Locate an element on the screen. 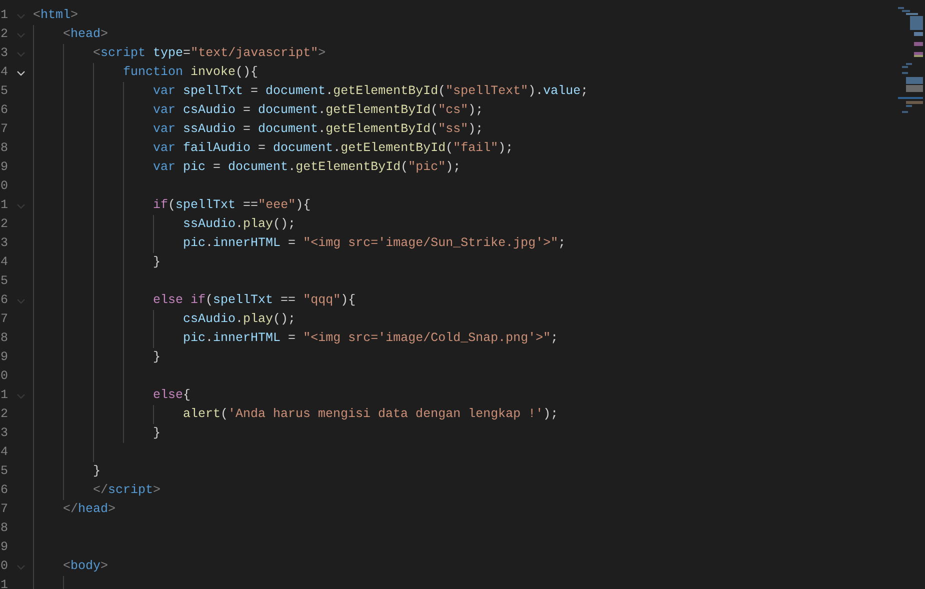 The width and height of the screenshot is (925, 589). code-line: <html> is located at coordinates (55, 15).